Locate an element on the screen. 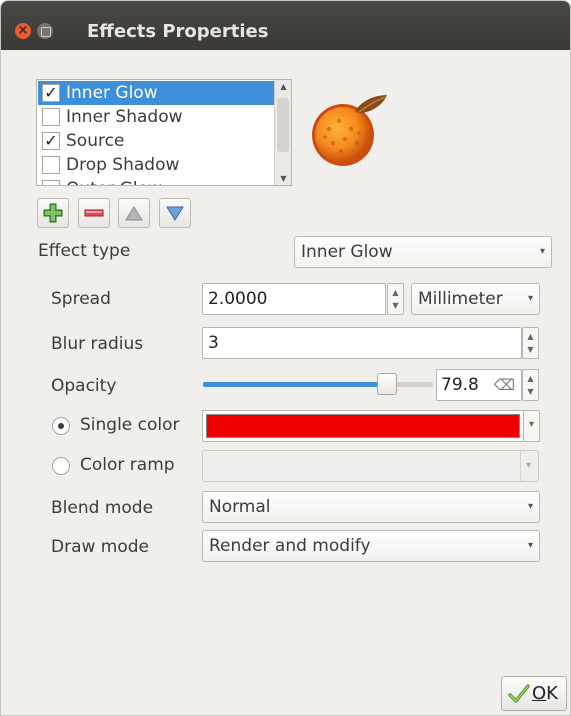  effect-item-label: Inner Glow is located at coordinates (112, 93).